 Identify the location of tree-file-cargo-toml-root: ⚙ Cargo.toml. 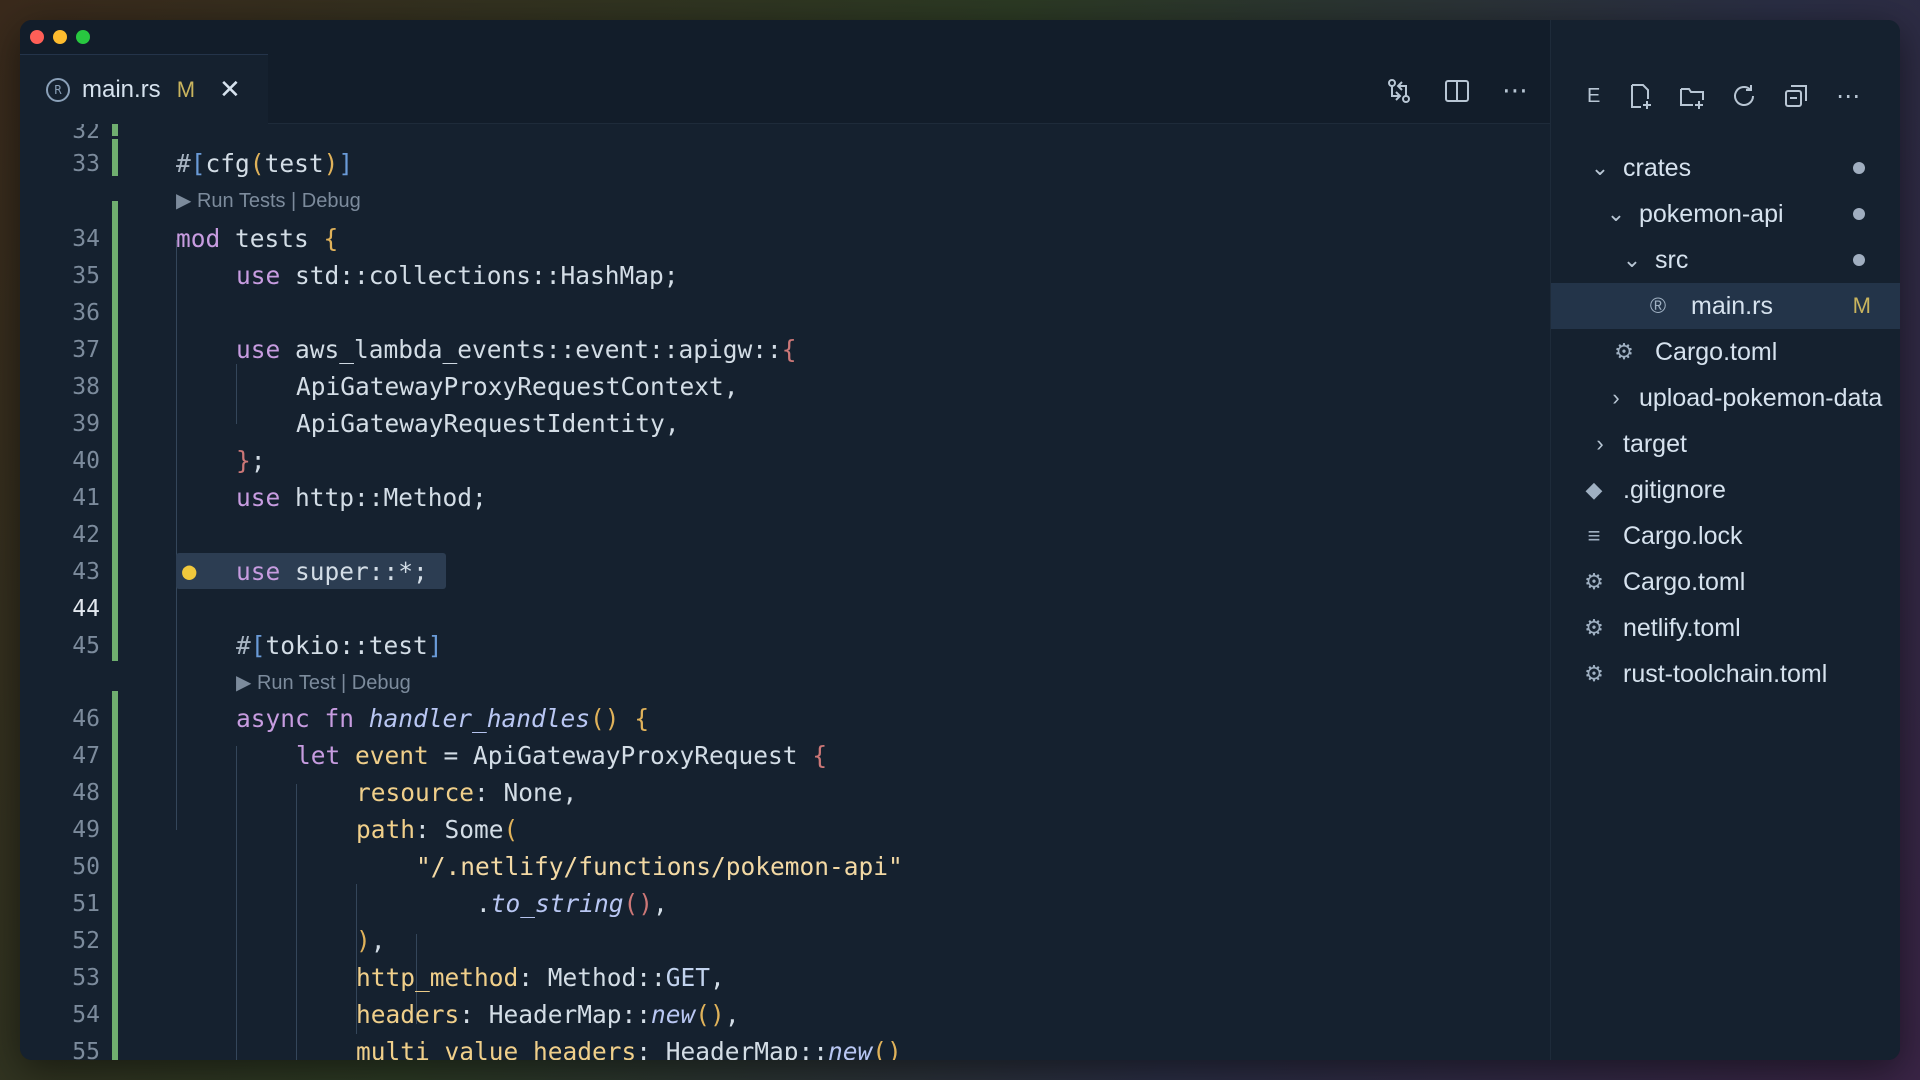
(1725, 582).